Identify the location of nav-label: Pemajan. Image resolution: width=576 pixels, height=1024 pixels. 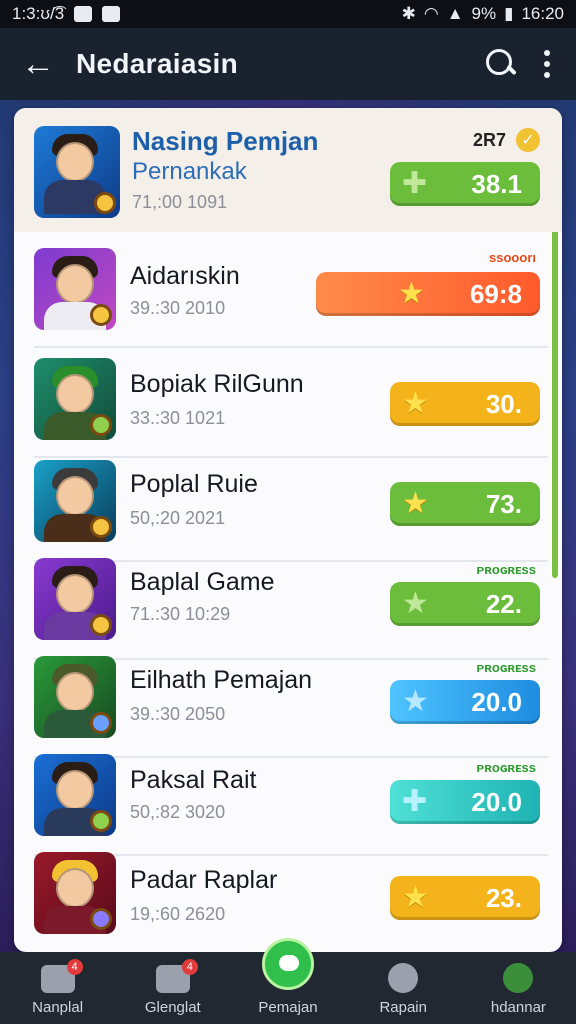
(288, 1007).